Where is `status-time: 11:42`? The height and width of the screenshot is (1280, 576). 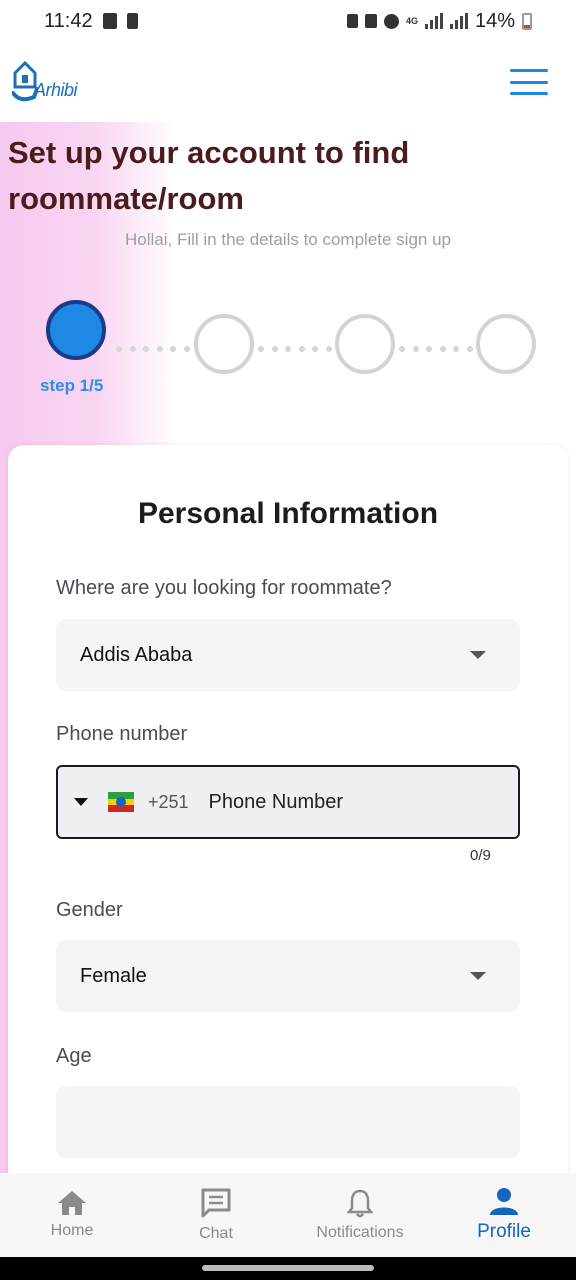 status-time: 11:42 is located at coordinates (68, 20).